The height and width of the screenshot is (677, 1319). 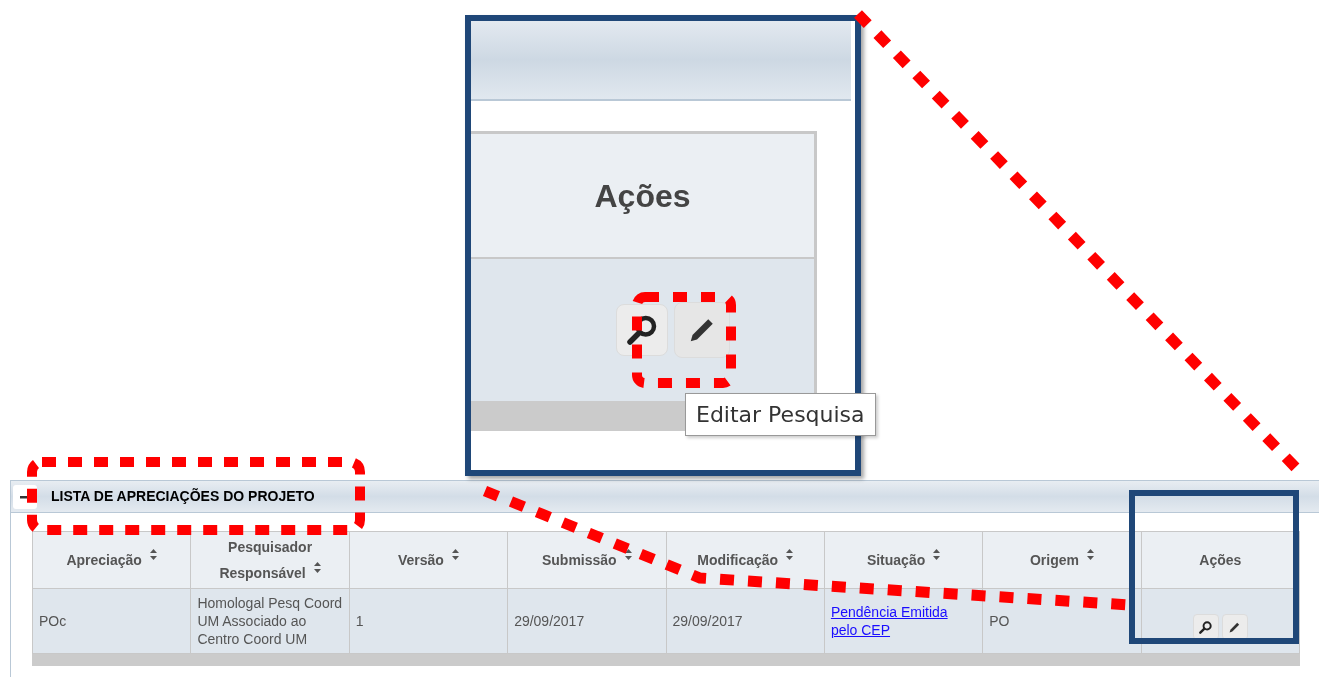 What do you see at coordinates (270, 621) in the screenshot?
I see `table-cell: Homologal Pesq Coord UM Associado ao Centro Coord UM` at bounding box center [270, 621].